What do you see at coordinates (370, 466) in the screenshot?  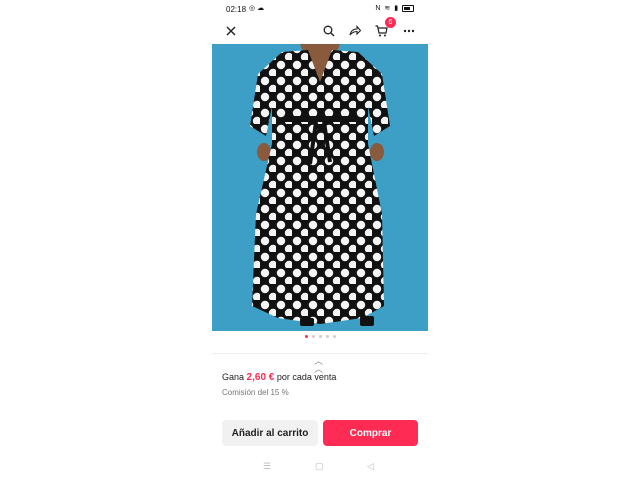 I see `back-icon: ◁` at bounding box center [370, 466].